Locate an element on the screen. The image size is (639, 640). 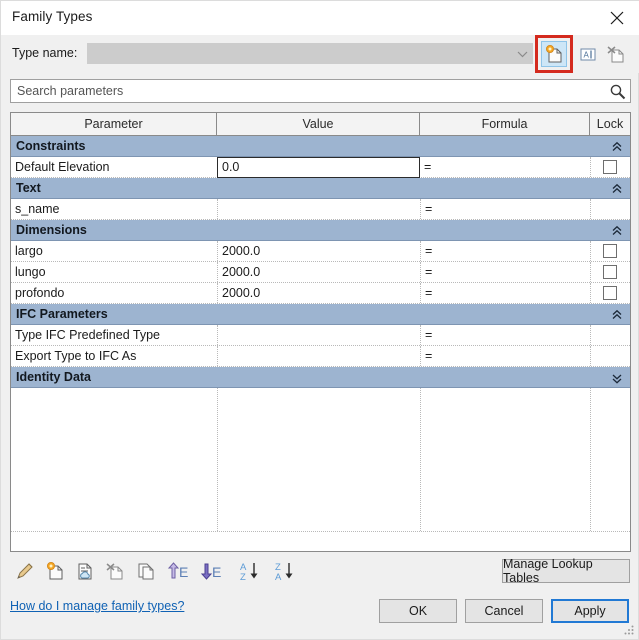
cell-parameter: largo is located at coordinates (29, 251).